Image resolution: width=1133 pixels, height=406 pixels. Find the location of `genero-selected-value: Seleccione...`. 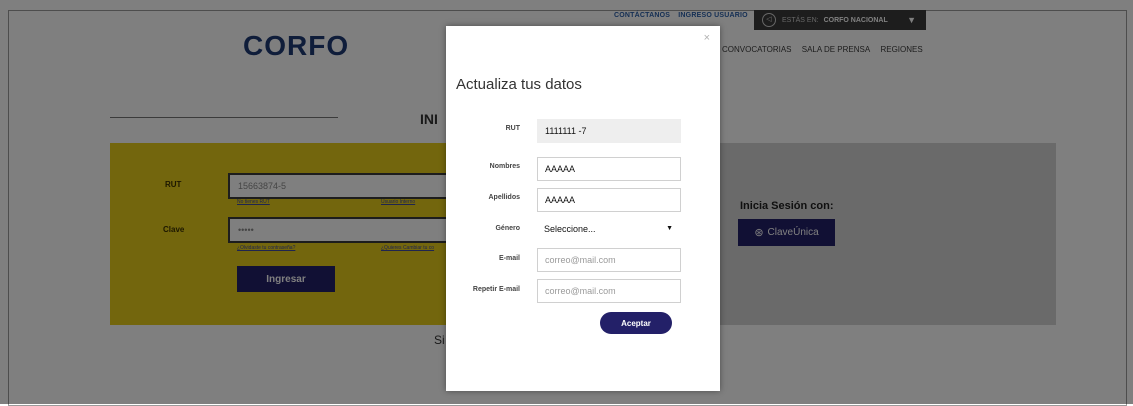

genero-selected-value: Seleccione... is located at coordinates (570, 229).